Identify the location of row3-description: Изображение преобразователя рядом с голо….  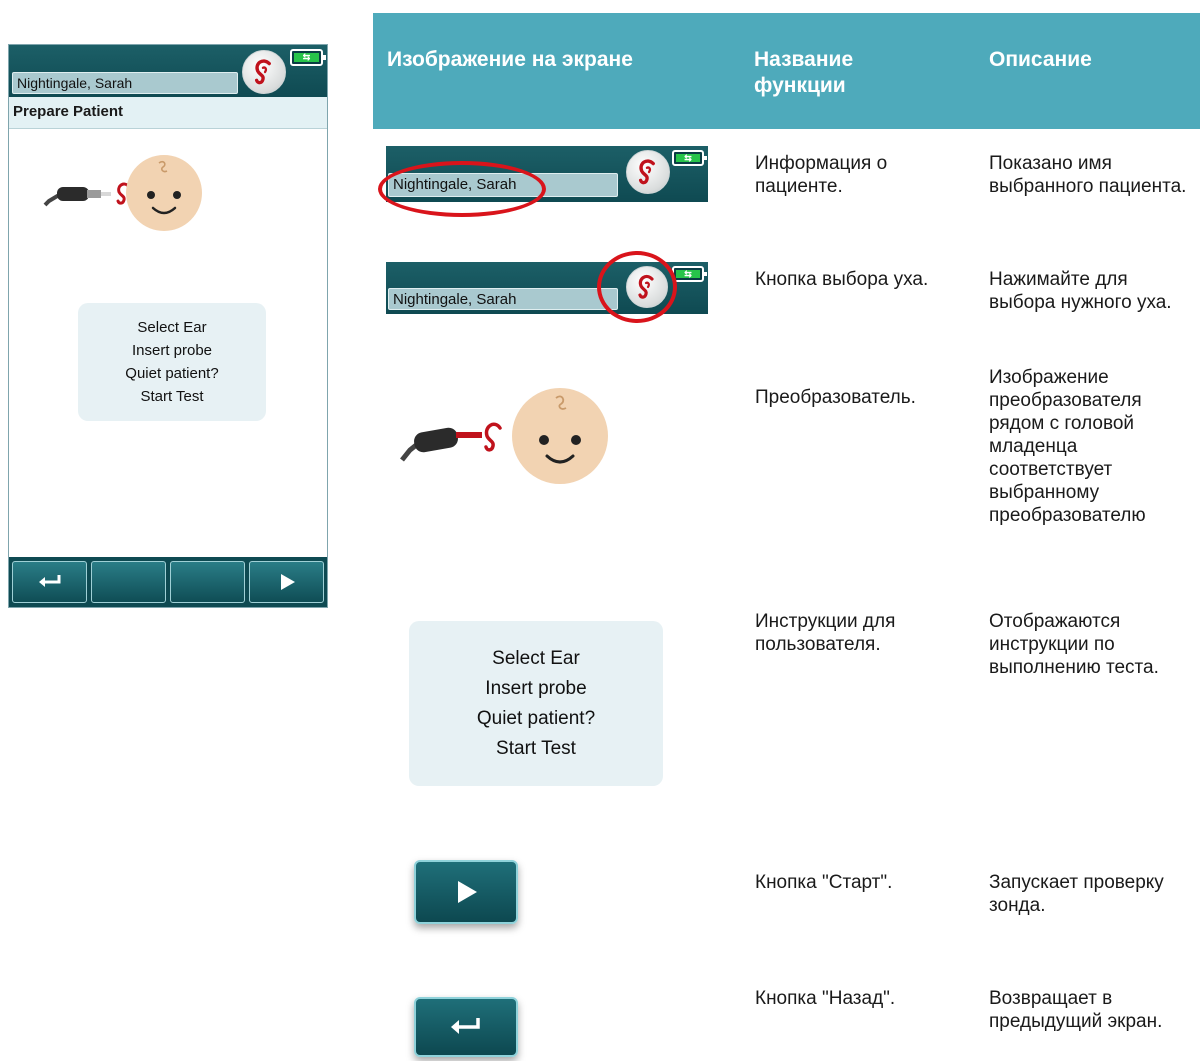
(1067, 446).